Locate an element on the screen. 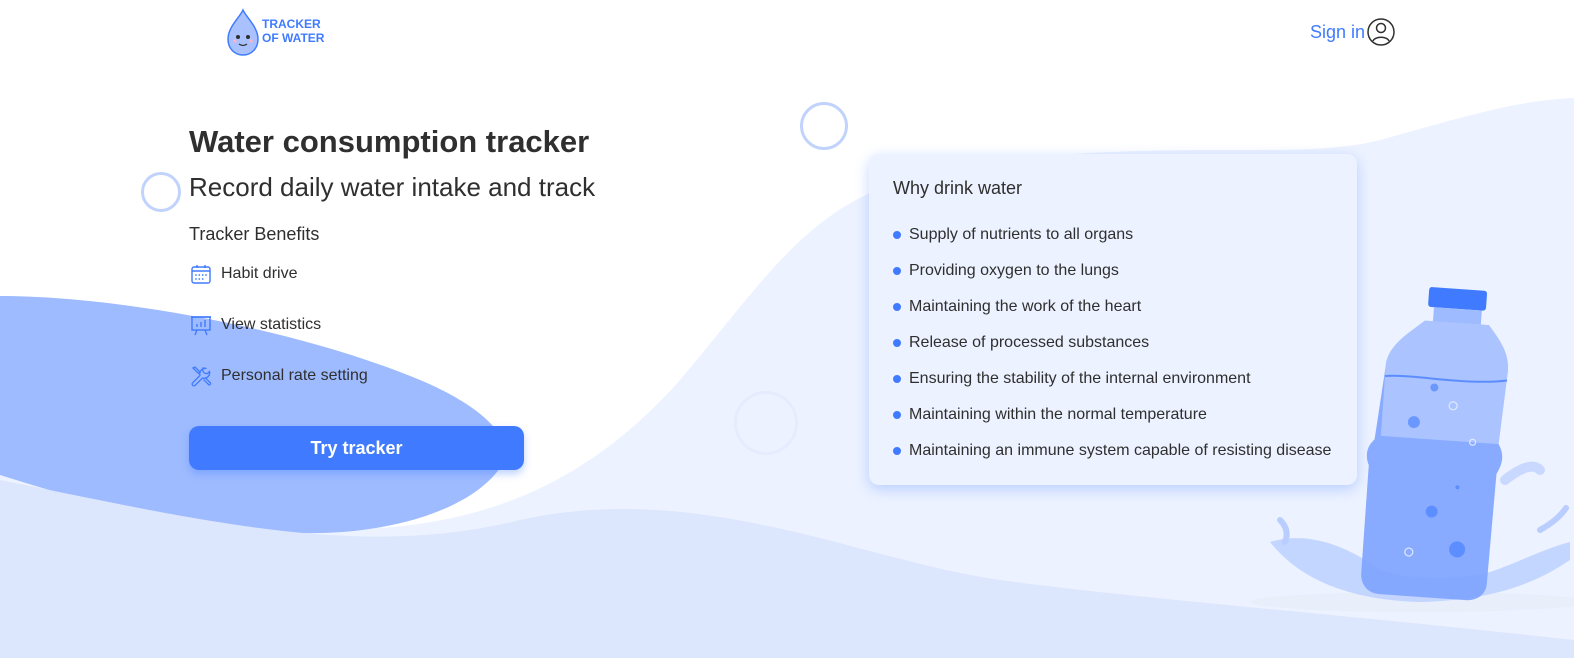 The width and height of the screenshot is (1574, 658). logo-text: TRACKER OF WATER is located at coordinates (293, 31).